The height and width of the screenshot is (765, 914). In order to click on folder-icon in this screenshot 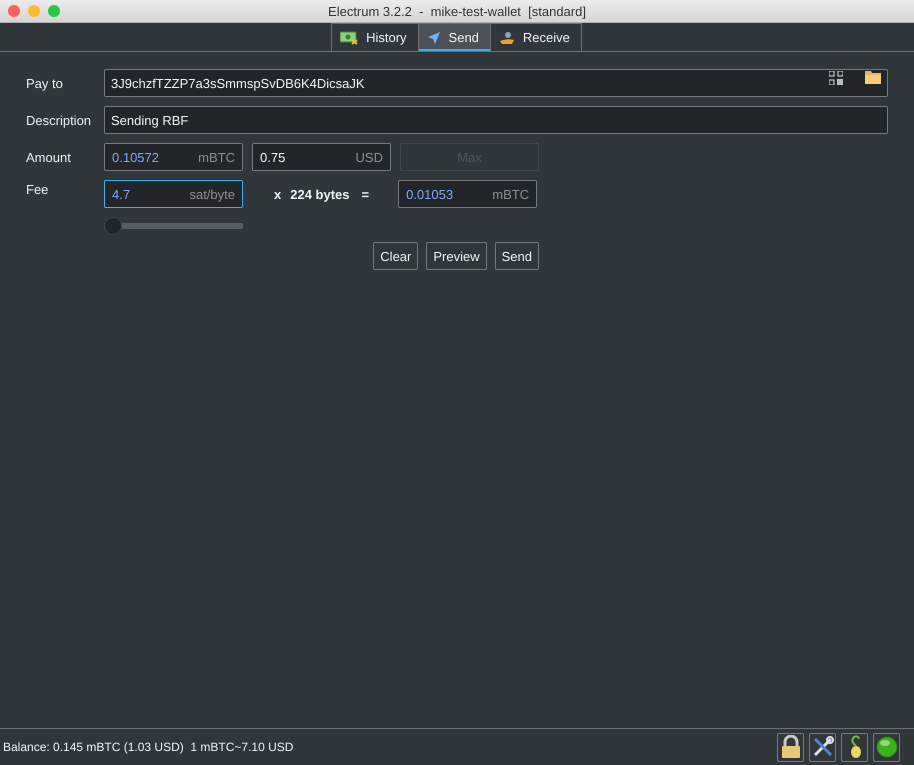, I will do `click(873, 77)`.